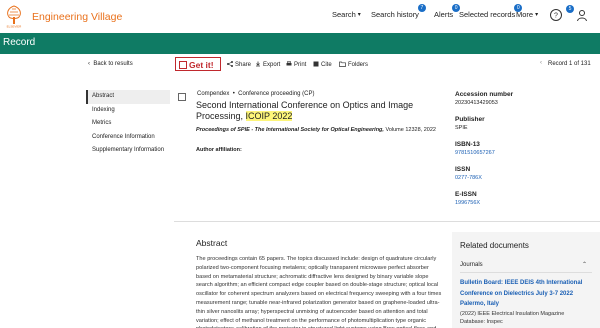  What do you see at coordinates (525, 198) in the screenshot?
I see `eissn-block: E-ISSN 1996756X` at bounding box center [525, 198].